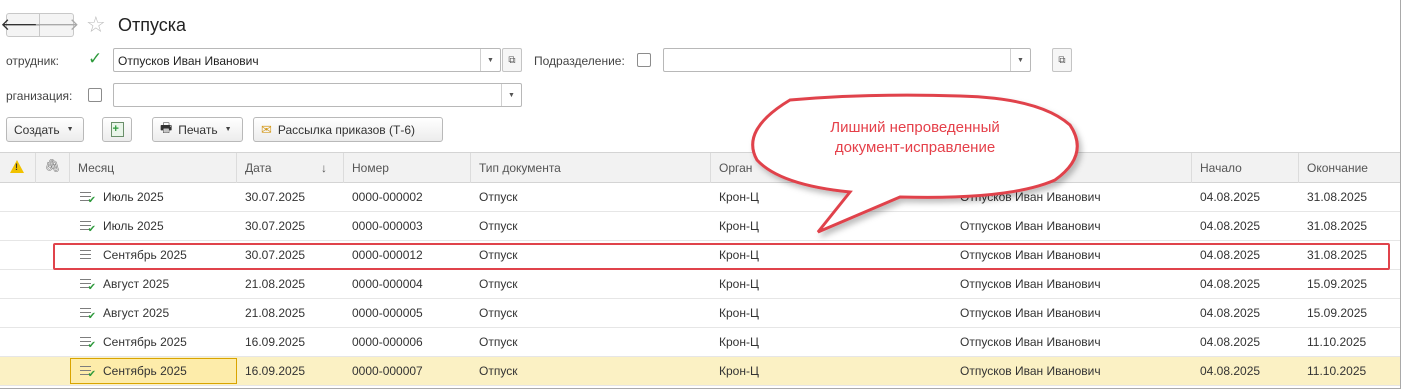 This screenshot has height=389, width=1401. I want to click on cell-month: Сентябрь 2025, so click(163, 255).